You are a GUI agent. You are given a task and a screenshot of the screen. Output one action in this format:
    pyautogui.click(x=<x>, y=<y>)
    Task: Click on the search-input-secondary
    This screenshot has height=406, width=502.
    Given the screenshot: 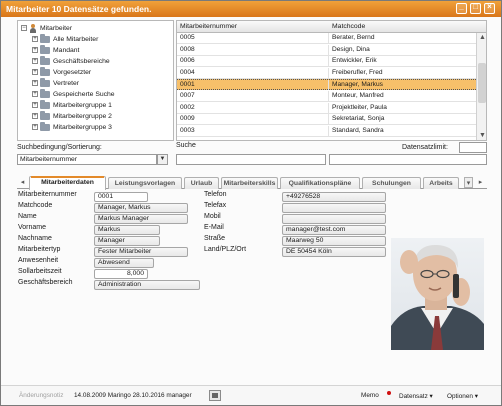 What is the action you would take?
    pyautogui.click(x=408, y=159)
    